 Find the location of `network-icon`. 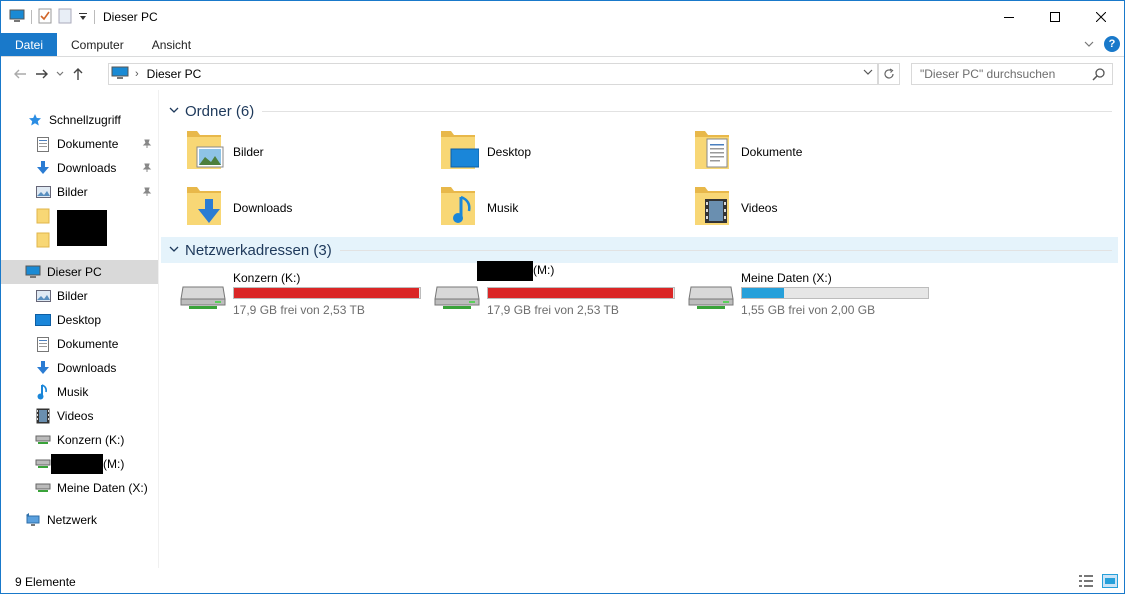

network-icon is located at coordinates (33, 520).